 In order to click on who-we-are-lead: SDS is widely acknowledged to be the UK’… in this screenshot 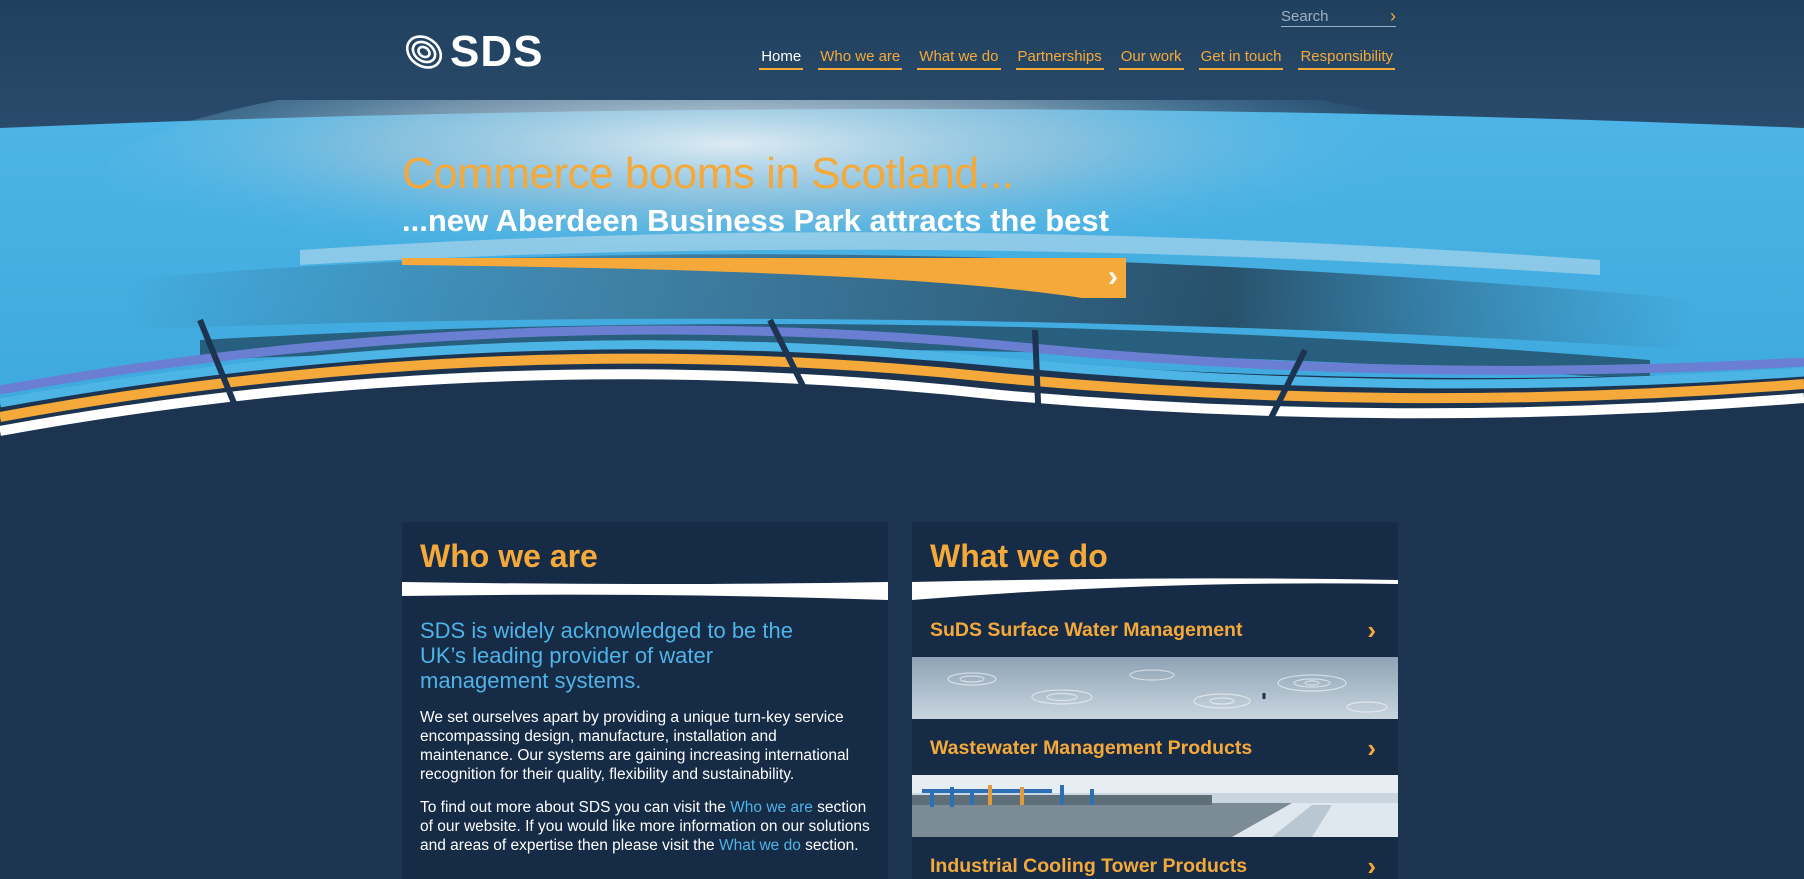, I will do `click(606, 655)`.